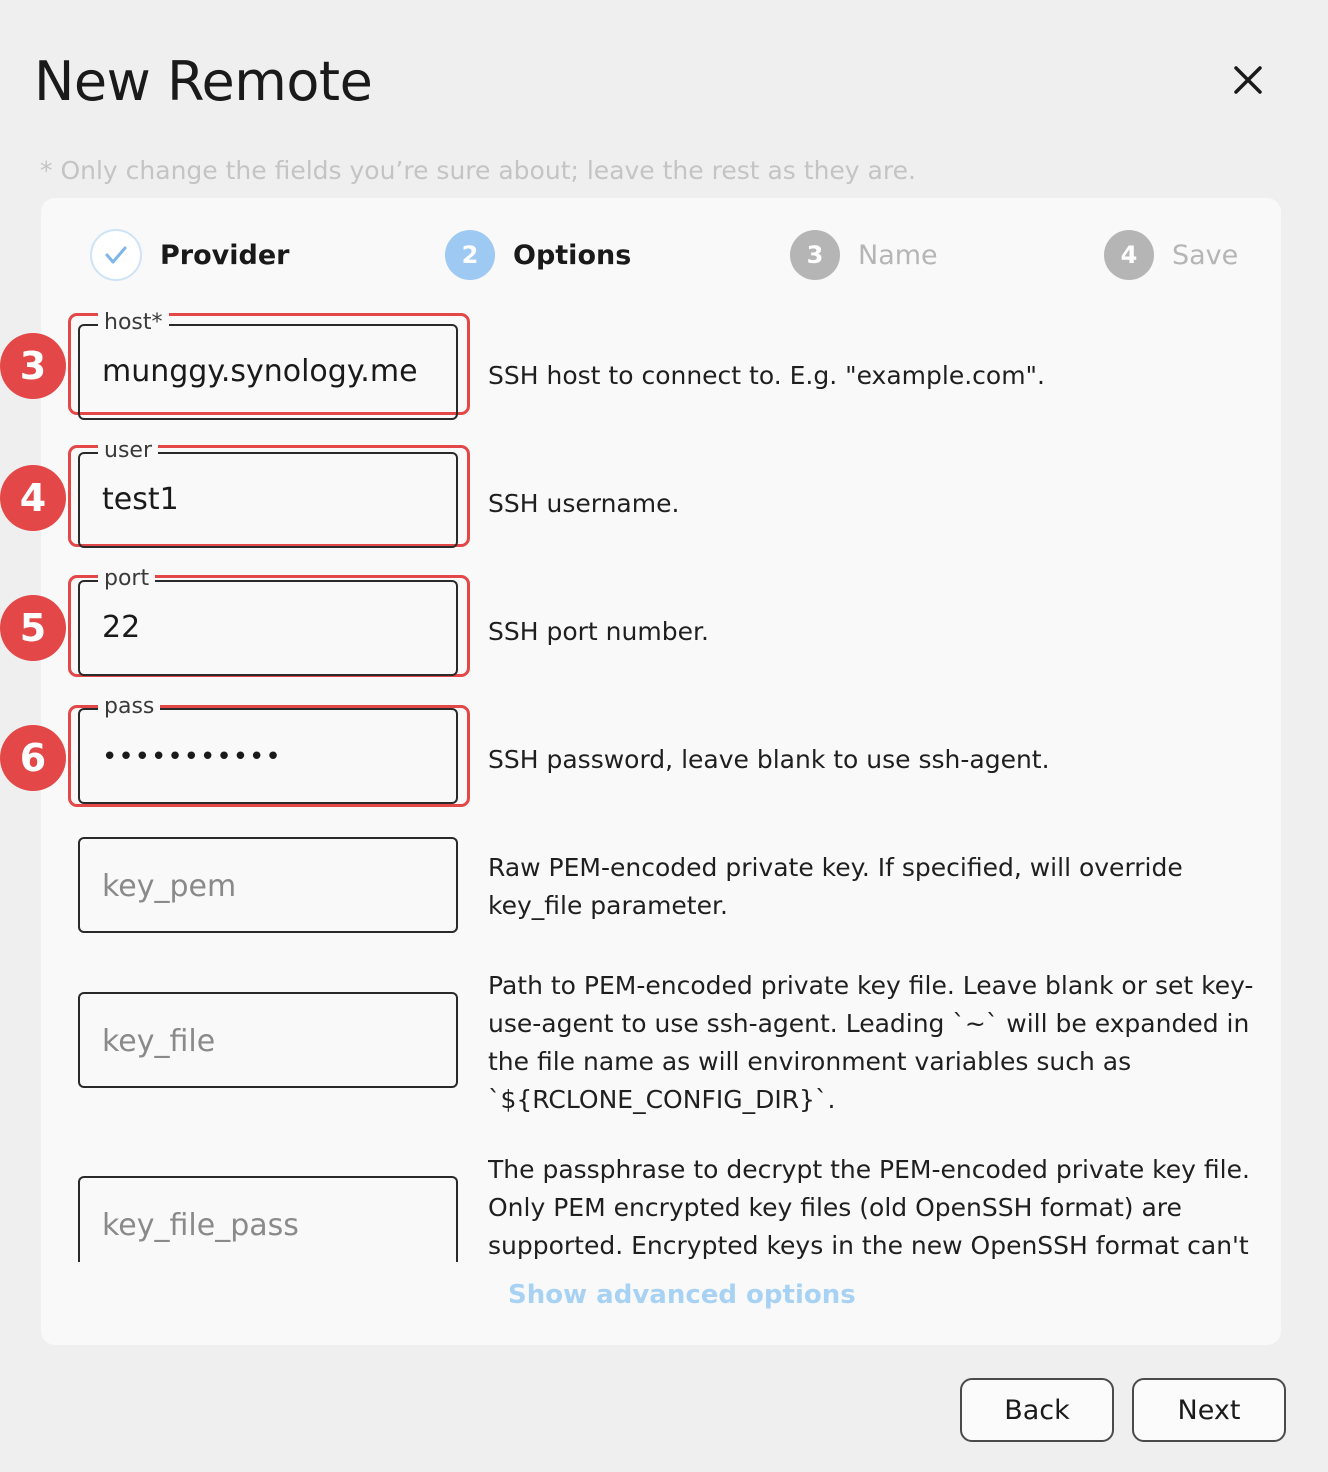 The height and width of the screenshot is (1472, 1328). I want to click on field-label: host*, so click(133, 323).